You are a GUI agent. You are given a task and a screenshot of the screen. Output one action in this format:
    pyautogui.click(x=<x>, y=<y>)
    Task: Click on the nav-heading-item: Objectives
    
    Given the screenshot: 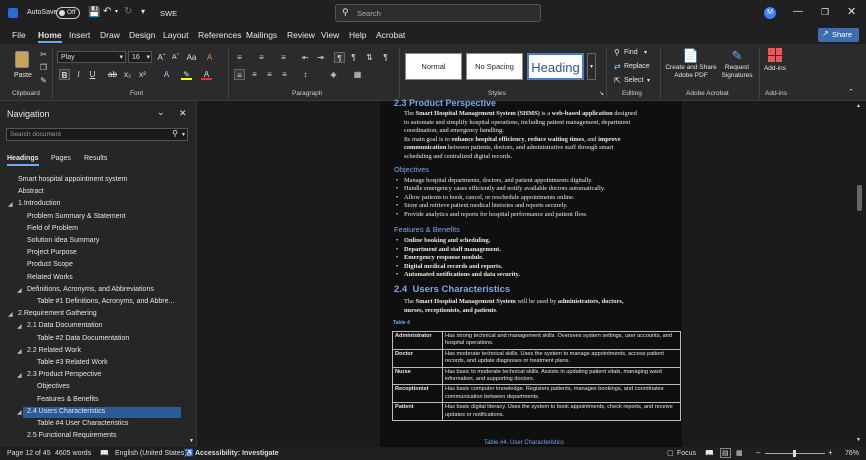 What is the action you would take?
    pyautogui.click(x=53, y=386)
    